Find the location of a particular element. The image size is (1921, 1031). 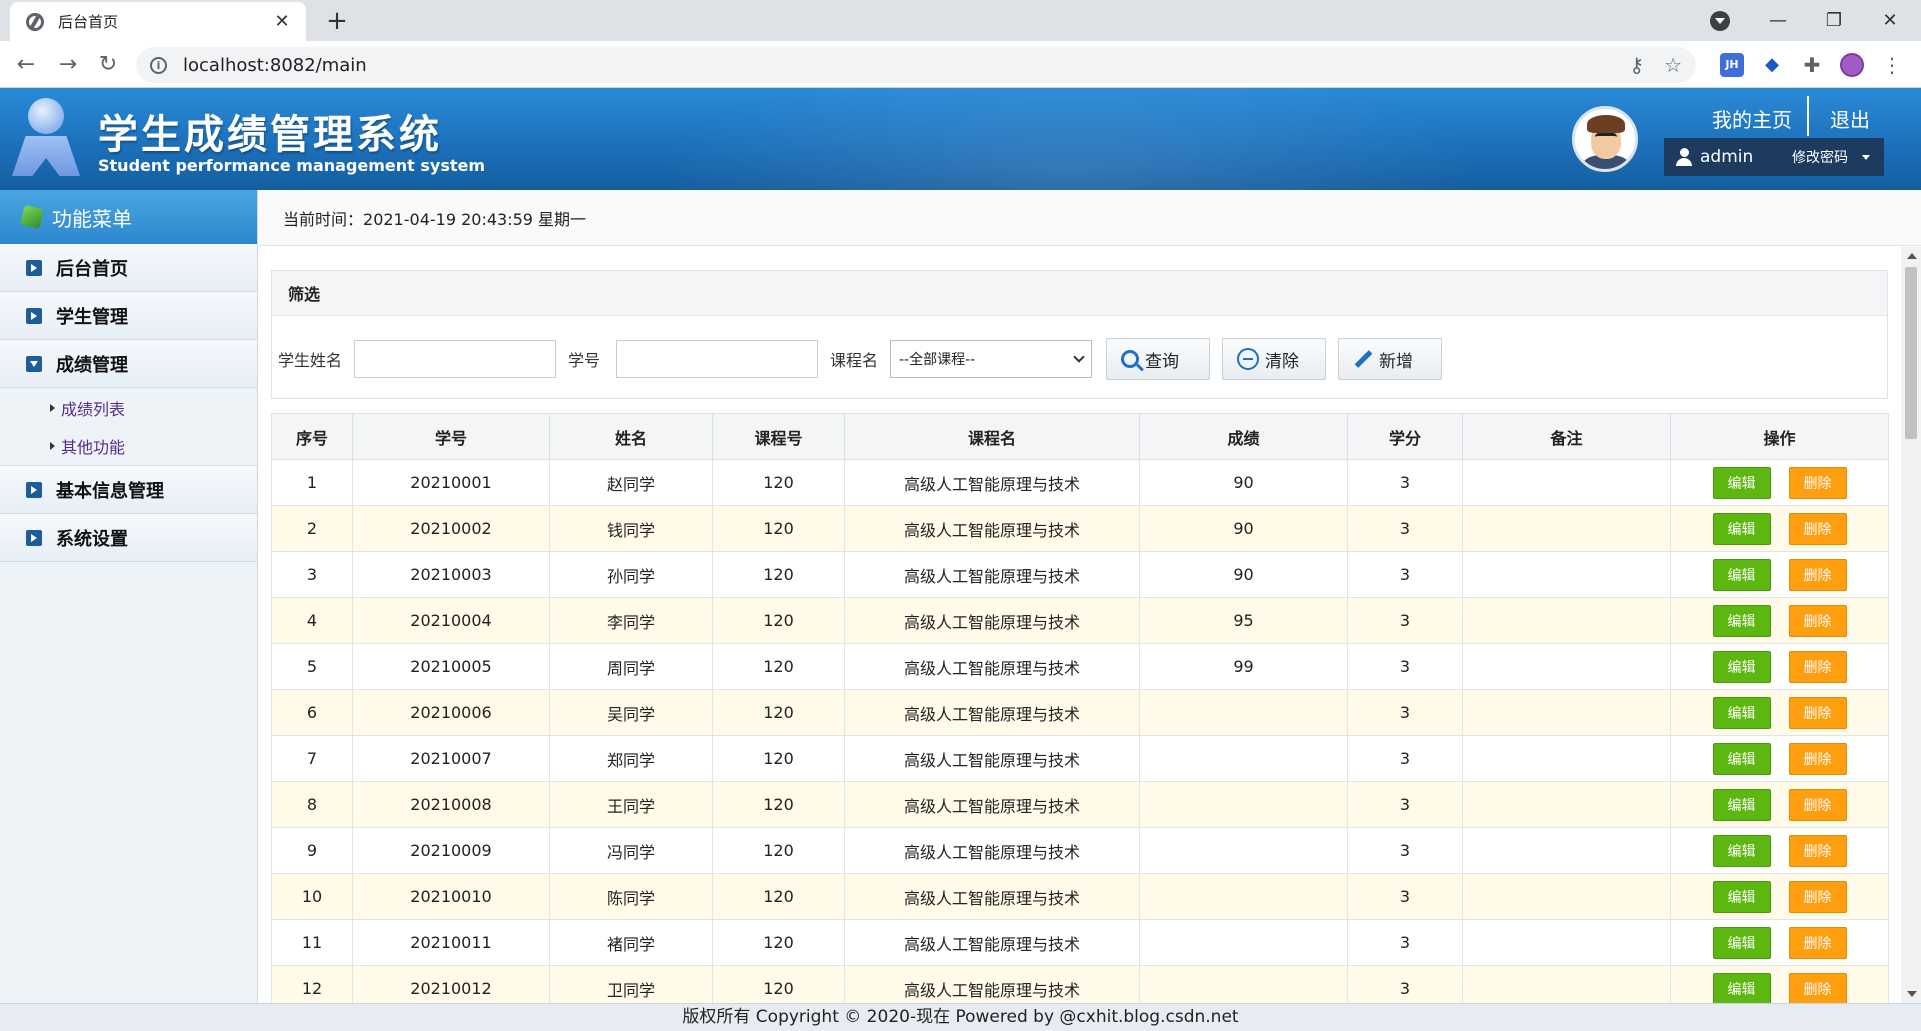

sidebar-item-basic-info: 基本信息管理 is located at coordinates (128, 490).